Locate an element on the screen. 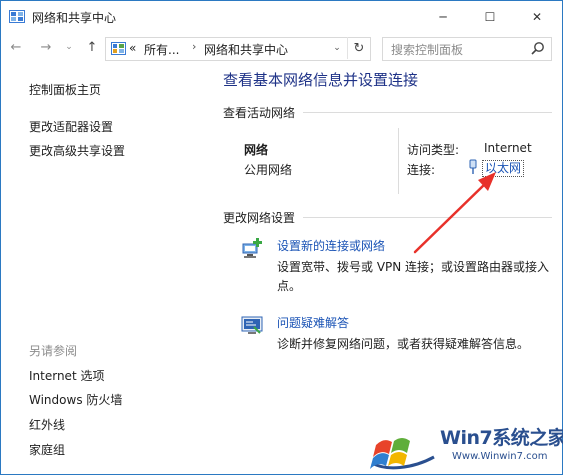 This screenshot has height=475, width=563. setup-connection-description-line1: 设置宽带、拨号或 VPN 连接；或设置路由器或接入 is located at coordinates (413, 267).